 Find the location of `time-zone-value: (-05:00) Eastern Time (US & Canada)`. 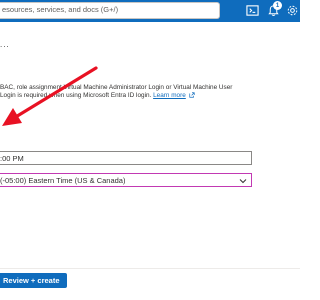

time-zone-value: (-05:00) Eastern Time (US & Canada) is located at coordinates (63, 180).